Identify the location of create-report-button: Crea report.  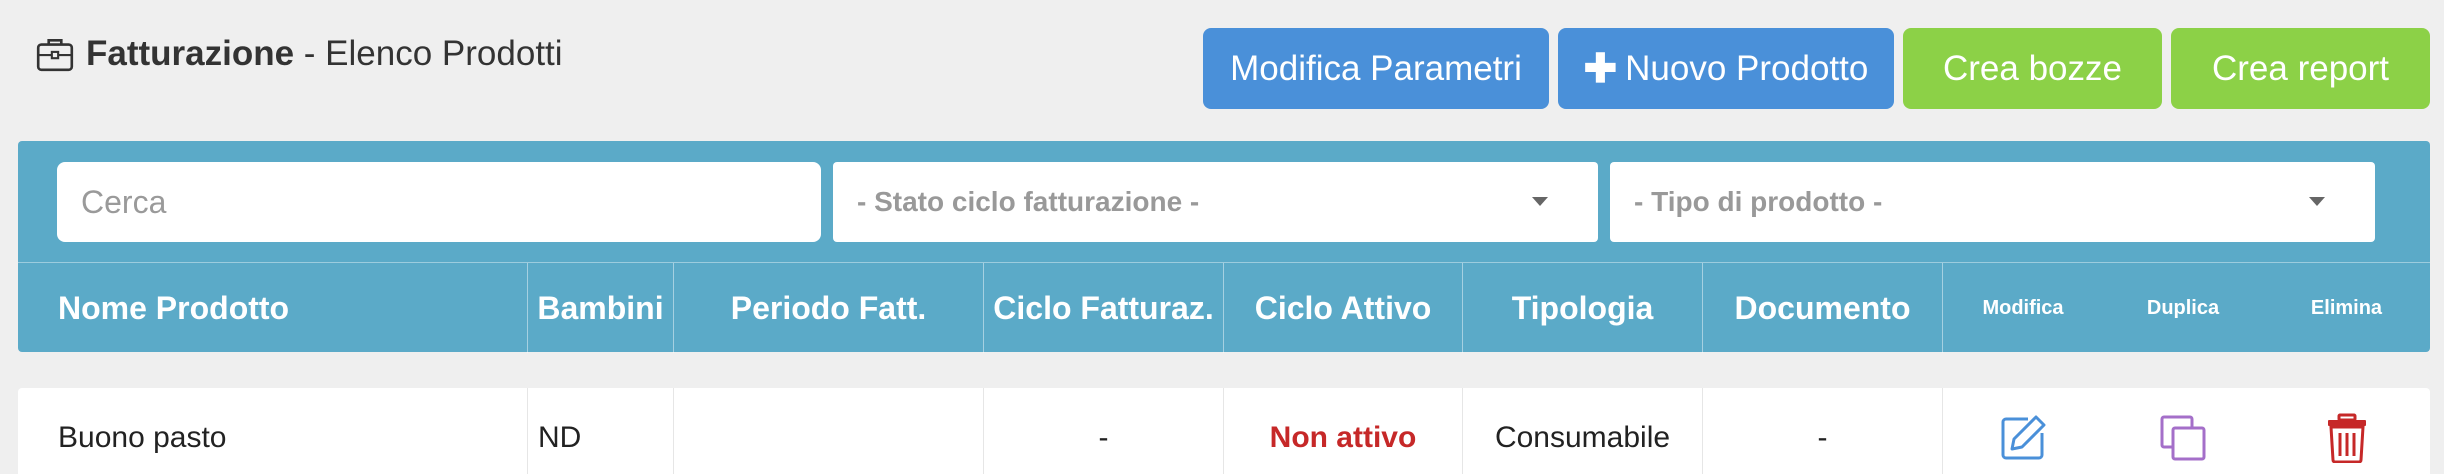
(2300, 68).